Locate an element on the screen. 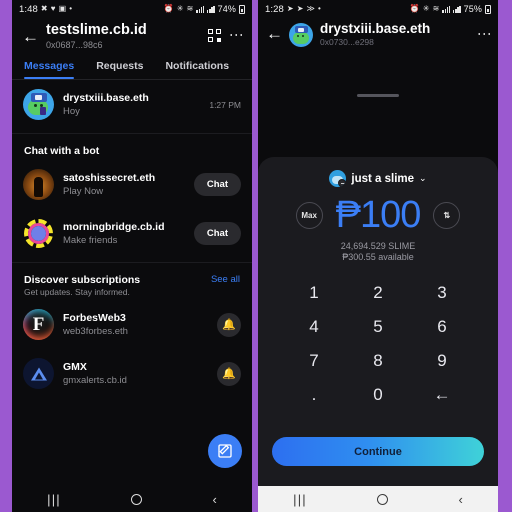 This screenshot has height=512, width=512. conversation-row: drystxiii.base.eth Hoy 1:27 PM is located at coordinates (132, 104).